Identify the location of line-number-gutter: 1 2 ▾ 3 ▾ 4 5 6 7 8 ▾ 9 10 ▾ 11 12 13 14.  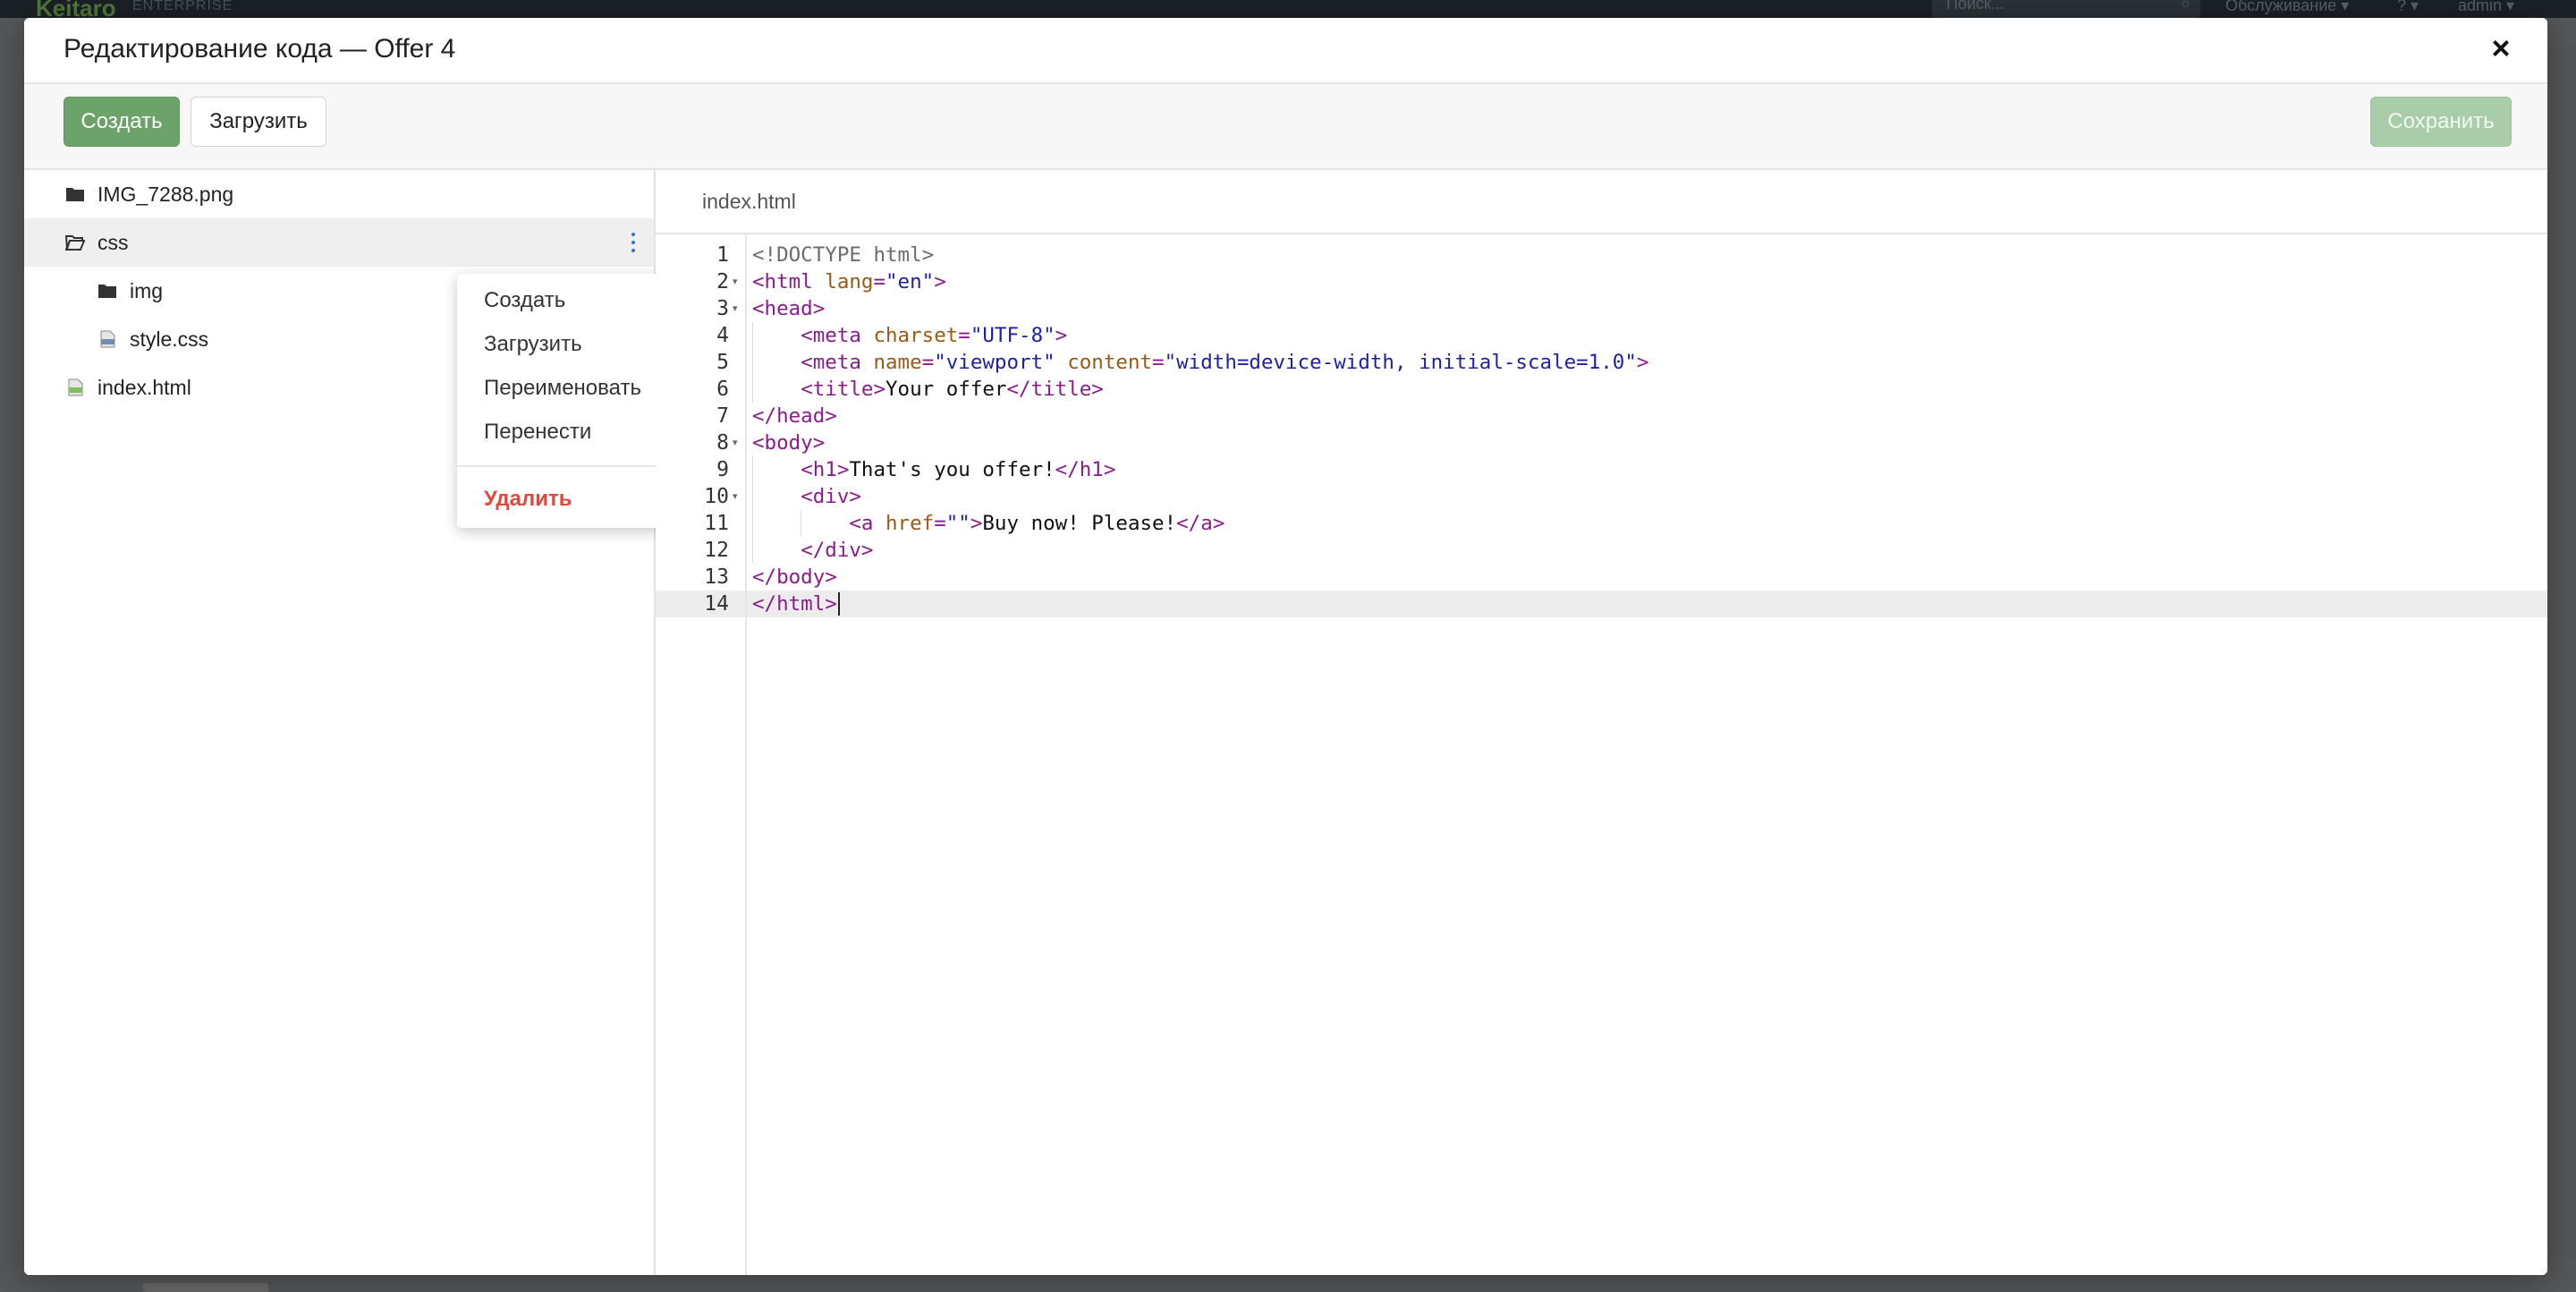
(701, 754).